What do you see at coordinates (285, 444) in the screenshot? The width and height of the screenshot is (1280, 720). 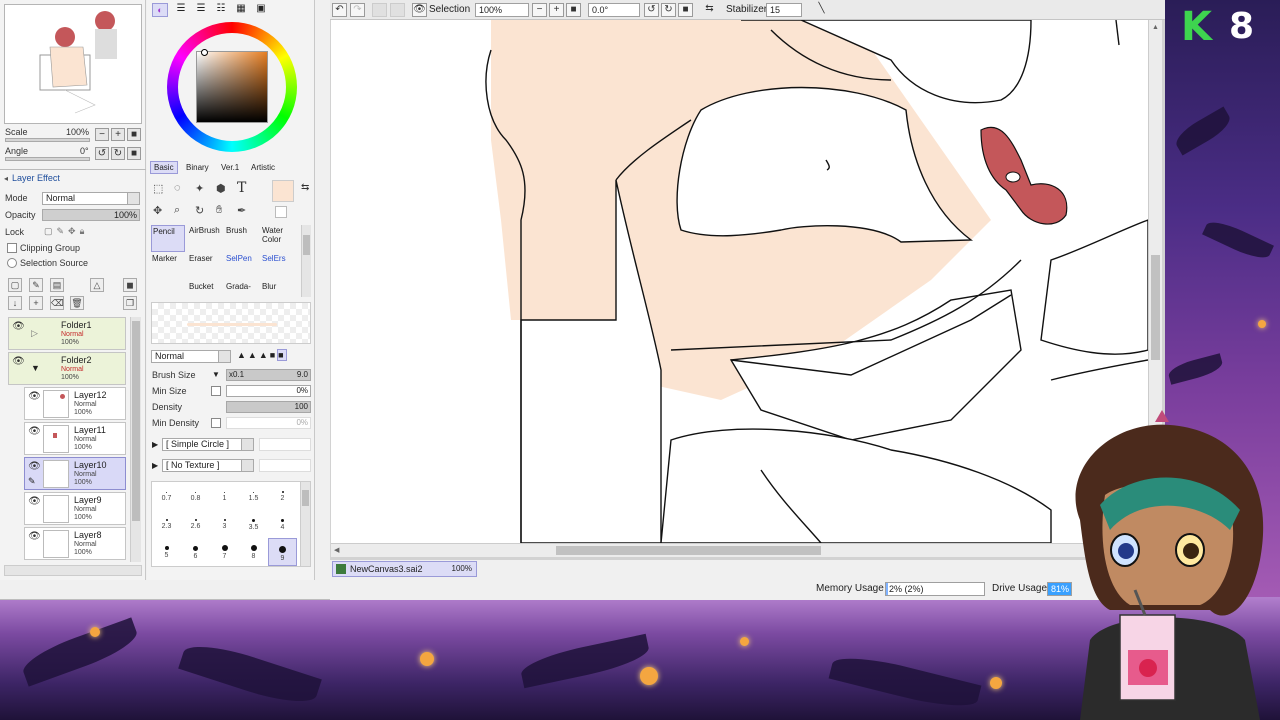 I see `brush-shape-strength` at bounding box center [285, 444].